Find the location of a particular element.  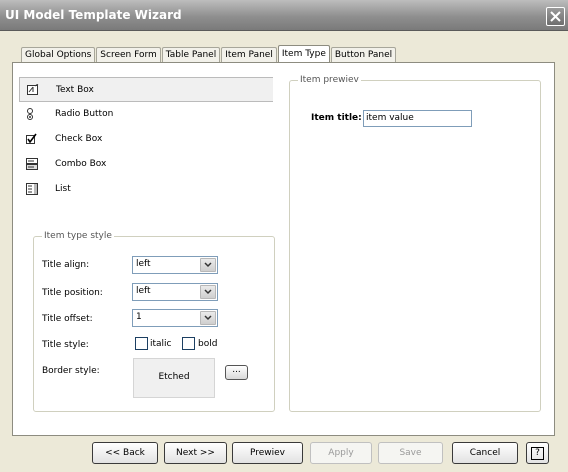

combo-box-icon is located at coordinates (32, 164).